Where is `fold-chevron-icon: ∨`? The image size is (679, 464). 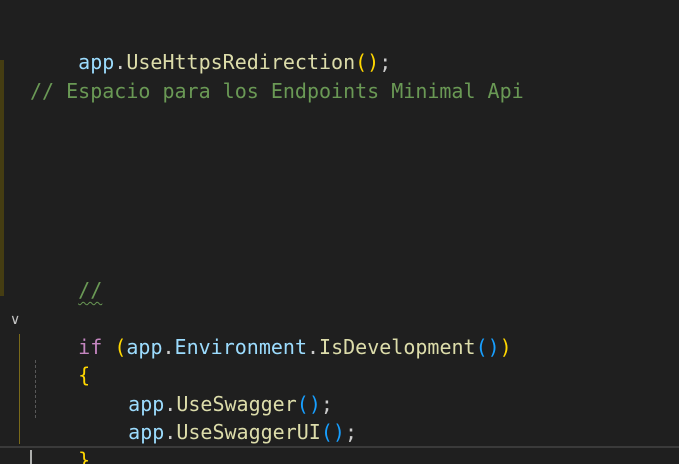
fold-chevron-icon: ∨ is located at coordinates (15, 320).